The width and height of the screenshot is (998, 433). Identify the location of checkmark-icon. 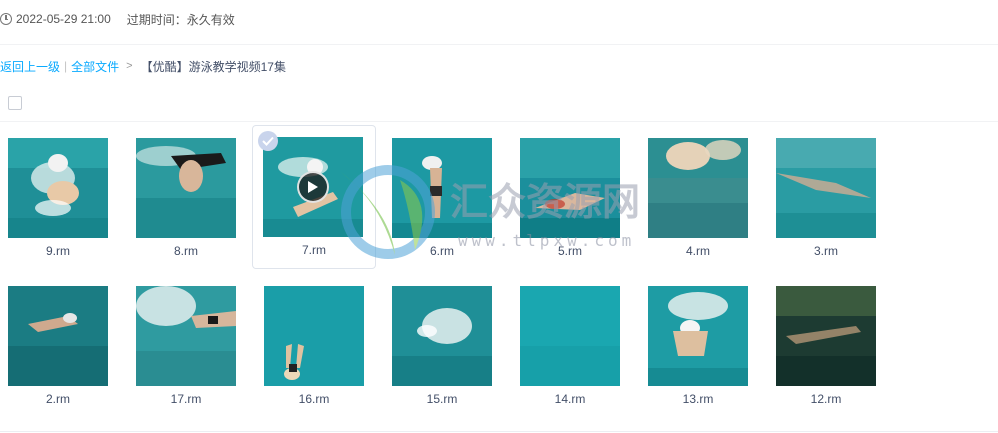
(268, 141).